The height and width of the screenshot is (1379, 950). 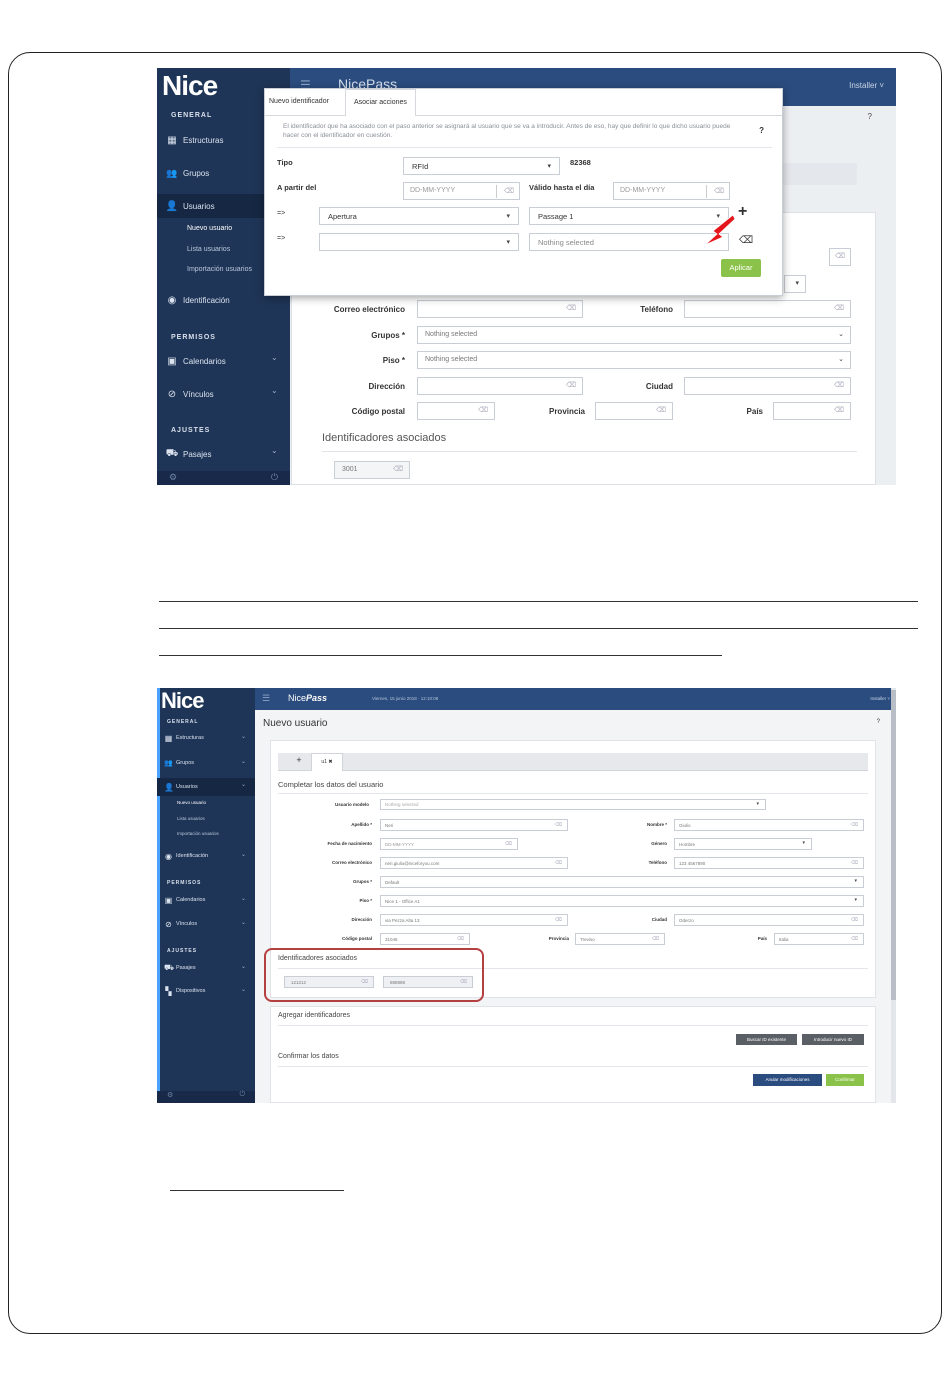 I want to click on chevron-down-icon: ⌄, so click(x=244, y=899).